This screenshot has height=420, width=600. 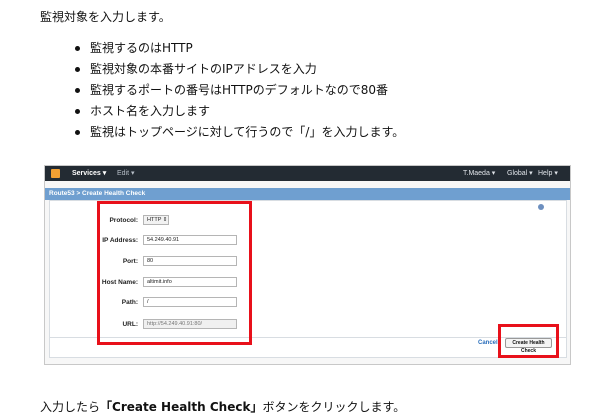 I want to click on list-item: 監視するポートの番号はHTTPのデフォルトなので80番, so click(x=238, y=90).